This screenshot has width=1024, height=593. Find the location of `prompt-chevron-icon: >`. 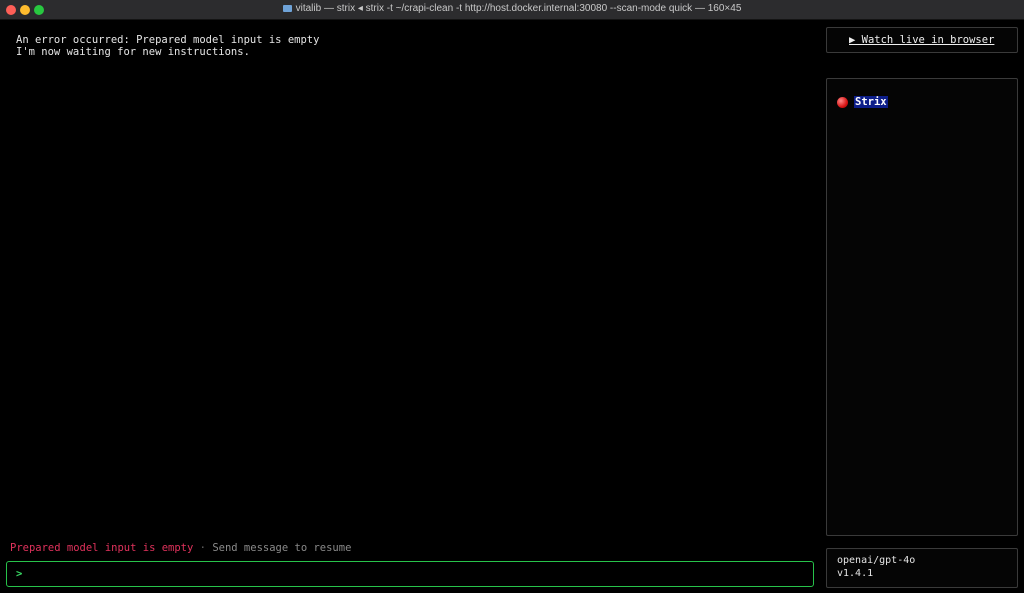

prompt-chevron-icon: > is located at coordinates (19, 574).